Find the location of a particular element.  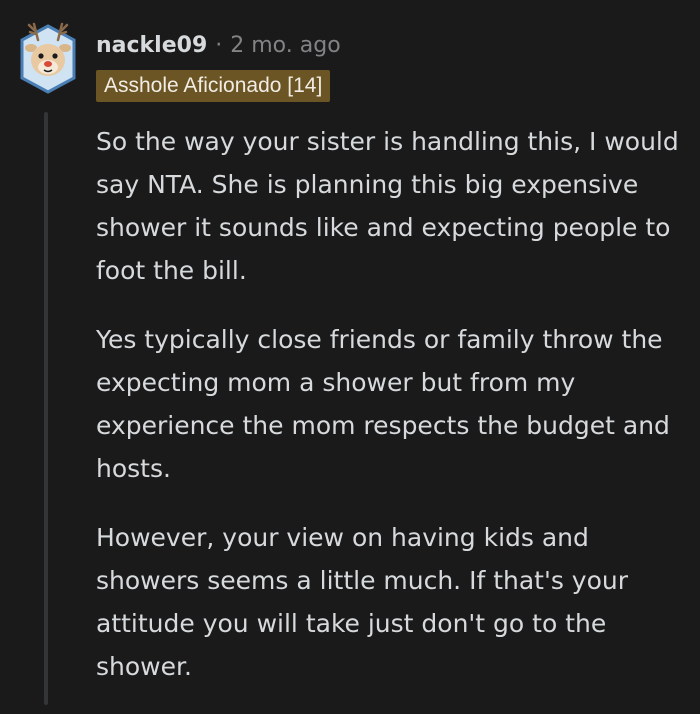

comment-timestamp: 2 mo. ago is located at coordinates (285, 45).